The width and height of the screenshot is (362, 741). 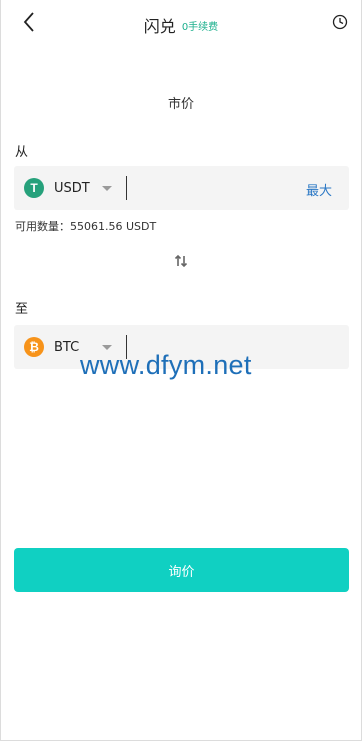 I want to click on title-group: 闪兑 0手续费, so click(x=181, y=25).